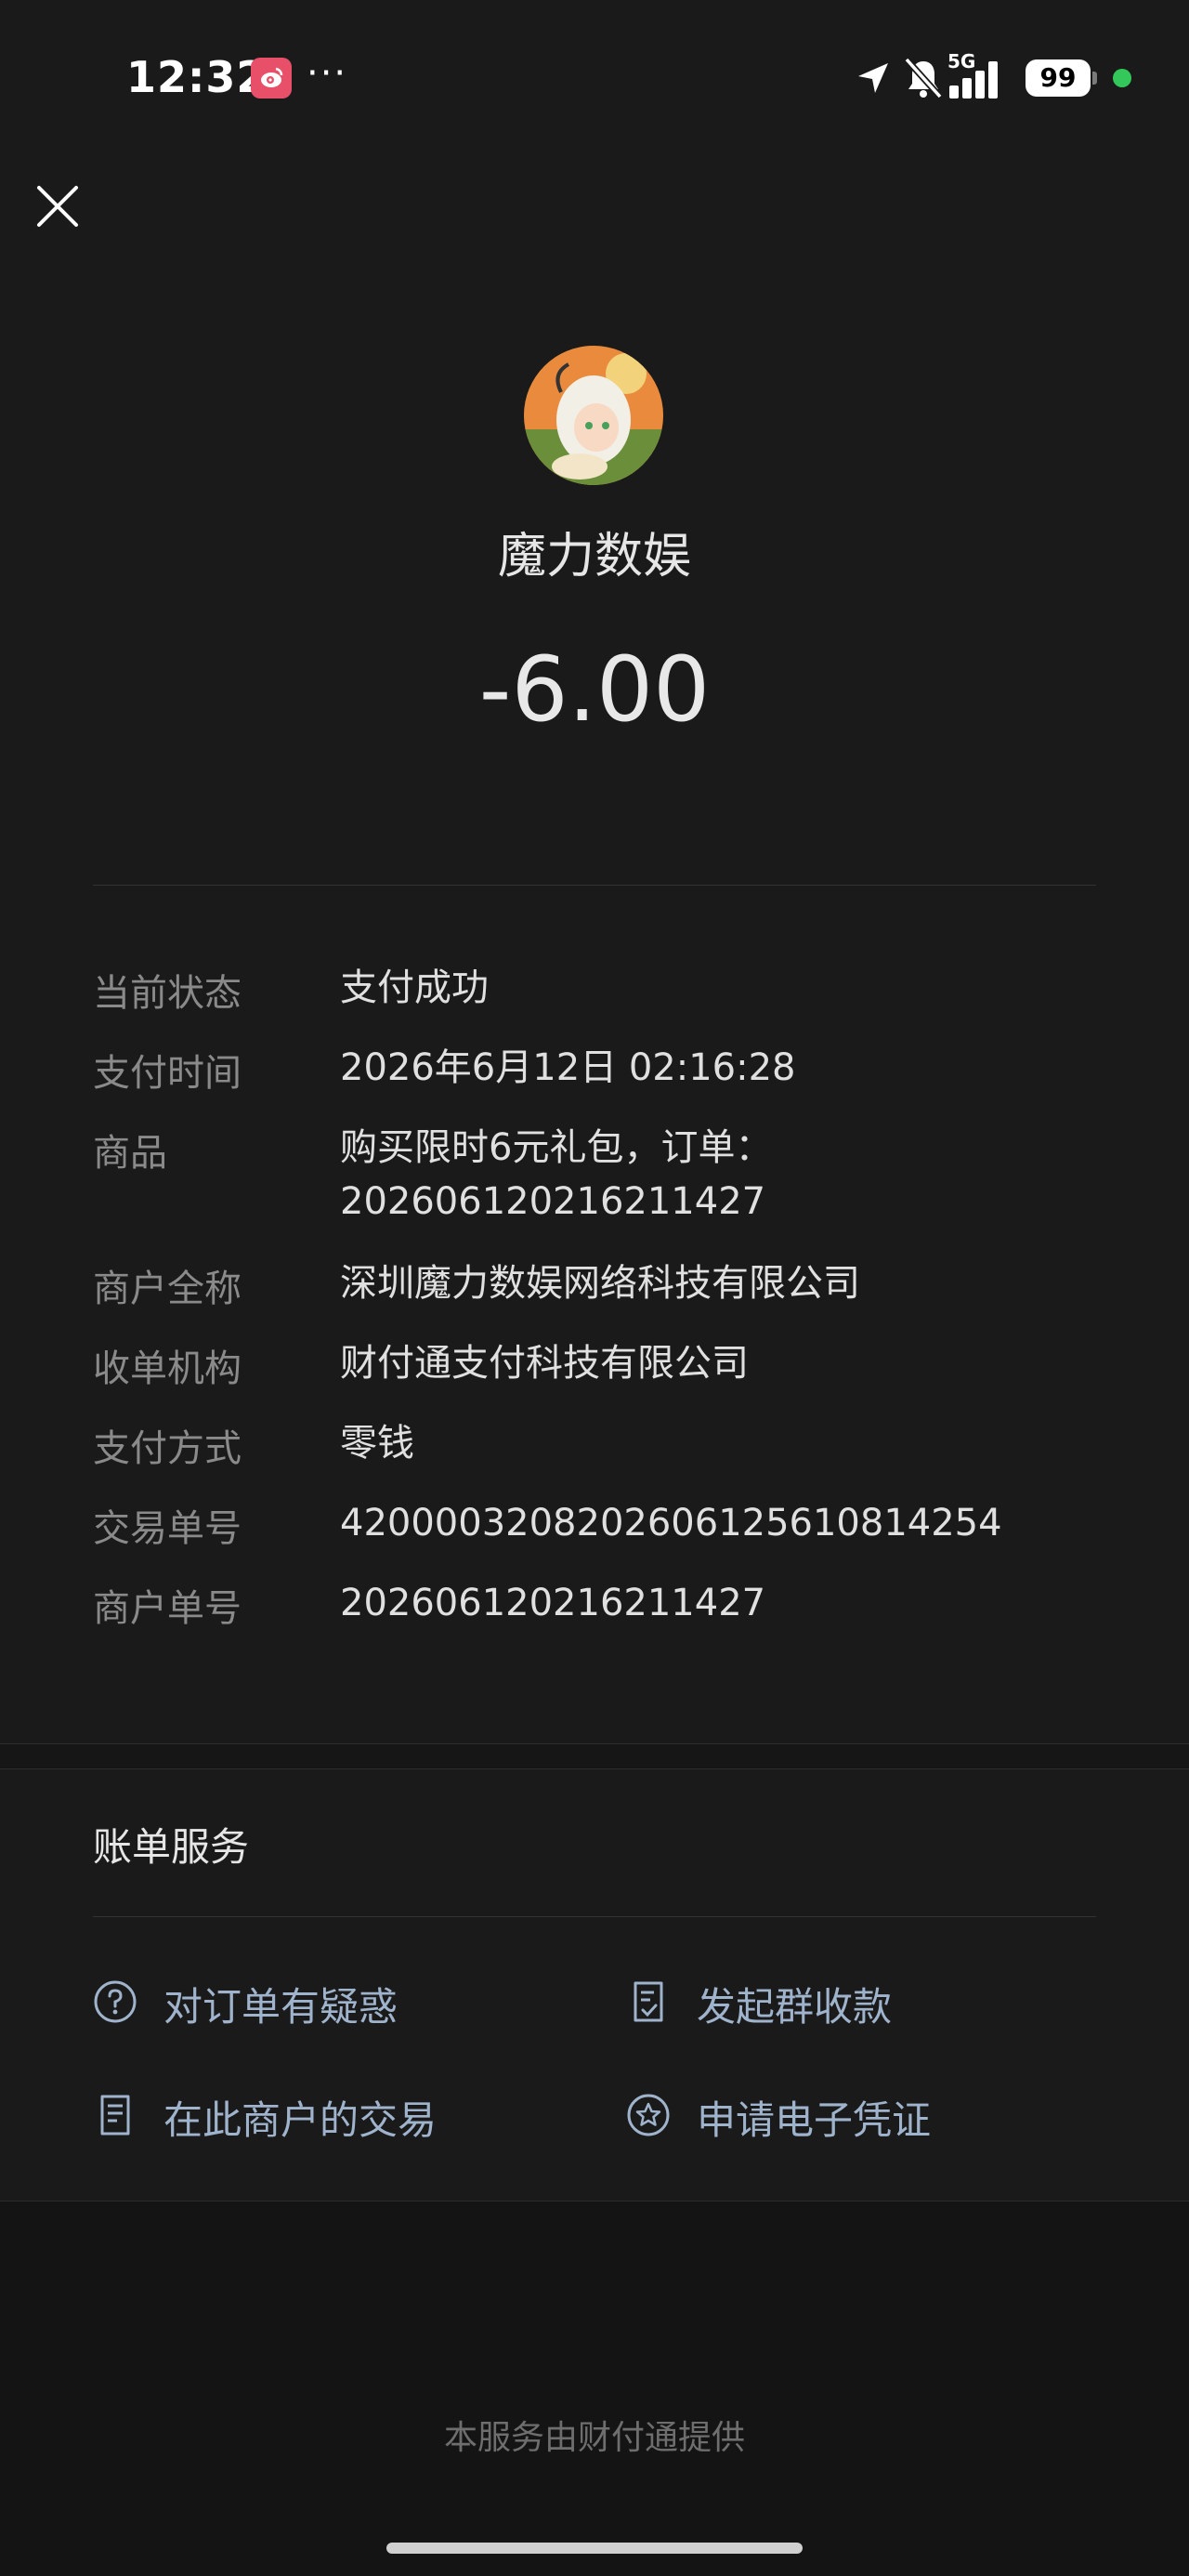  What do you see at coordinates (594, 1756) in the screenshot?
I see `section-gap` at bounding box center [594, 1756].